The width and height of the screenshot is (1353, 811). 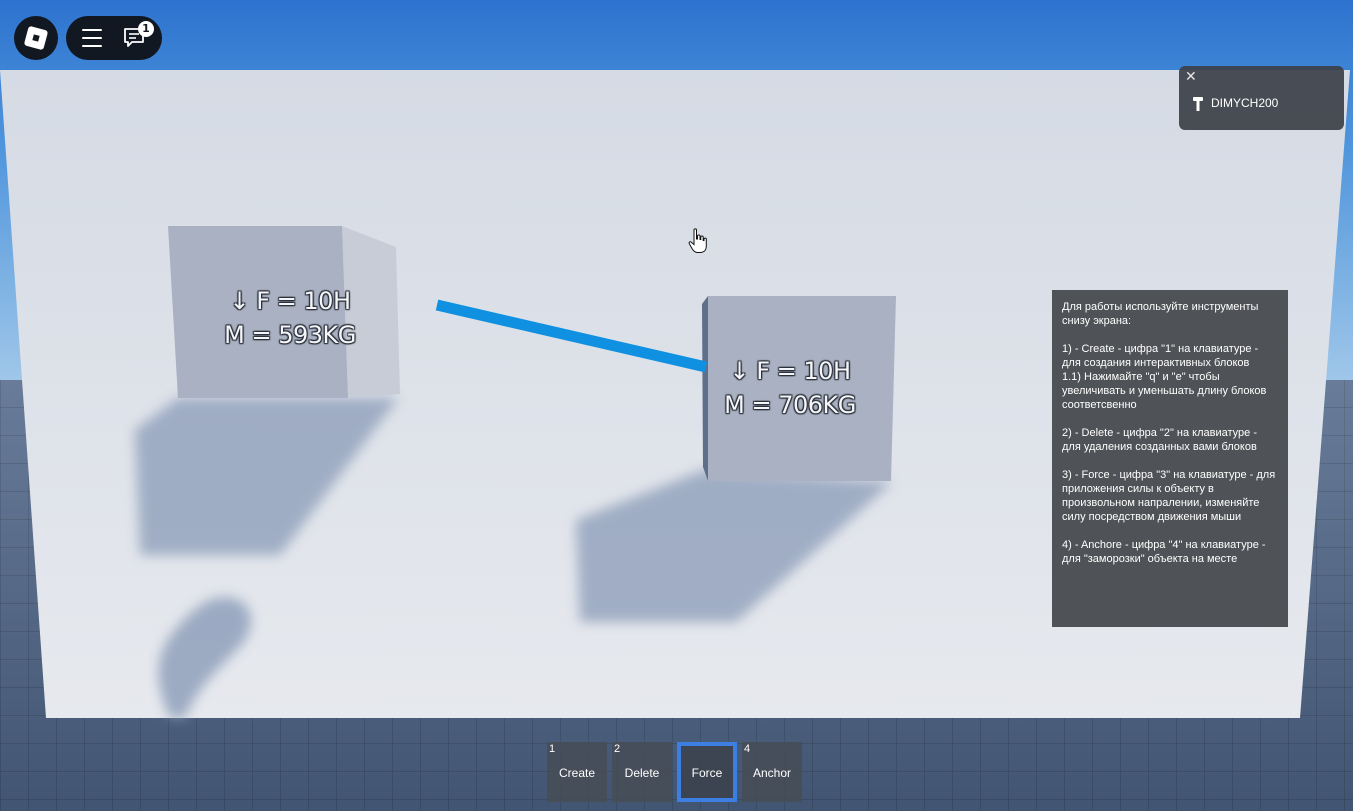 What do you see at coordinates (1191, 77) in the screenshot?
I see `close-icon: ✕` at bounding box center [1191, 77].